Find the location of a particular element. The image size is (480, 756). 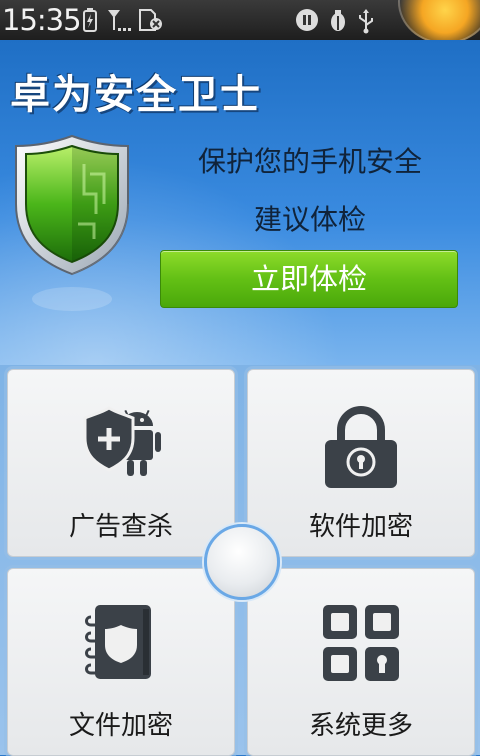

tile-app-lock: 软件加密 is located at coordinates (361, 463).